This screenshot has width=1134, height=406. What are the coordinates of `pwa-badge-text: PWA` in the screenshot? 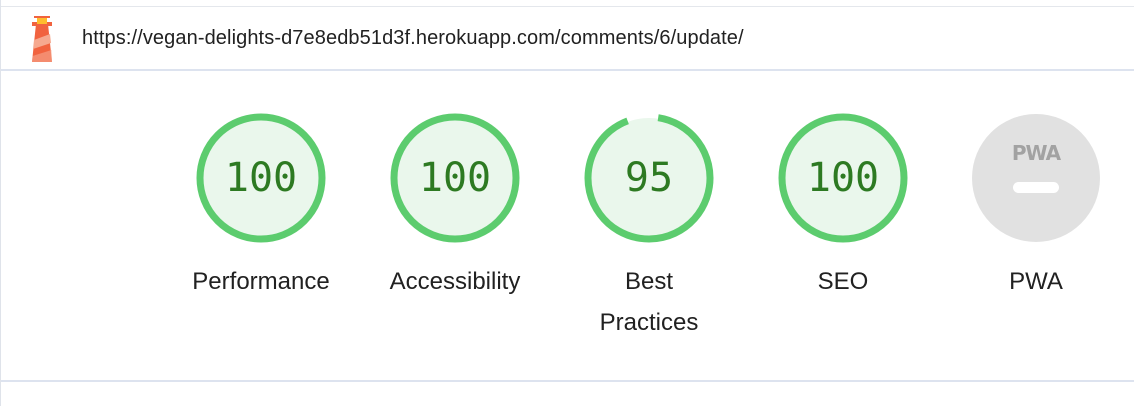 It's located at (1036, 153).